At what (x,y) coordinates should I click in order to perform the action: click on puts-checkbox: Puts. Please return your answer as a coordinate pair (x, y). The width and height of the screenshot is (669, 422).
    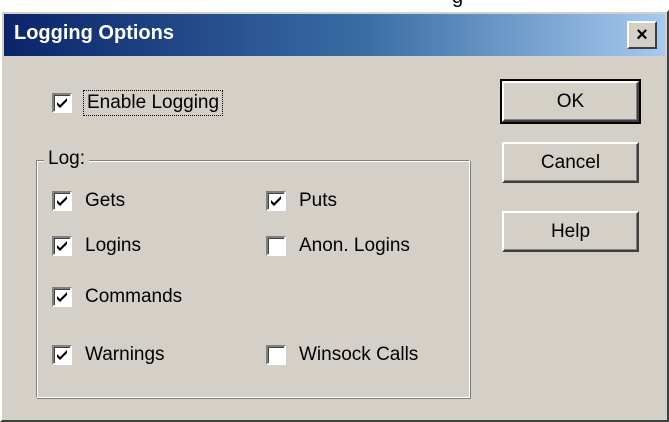
    Looking at the image, I should click on (301, 201).